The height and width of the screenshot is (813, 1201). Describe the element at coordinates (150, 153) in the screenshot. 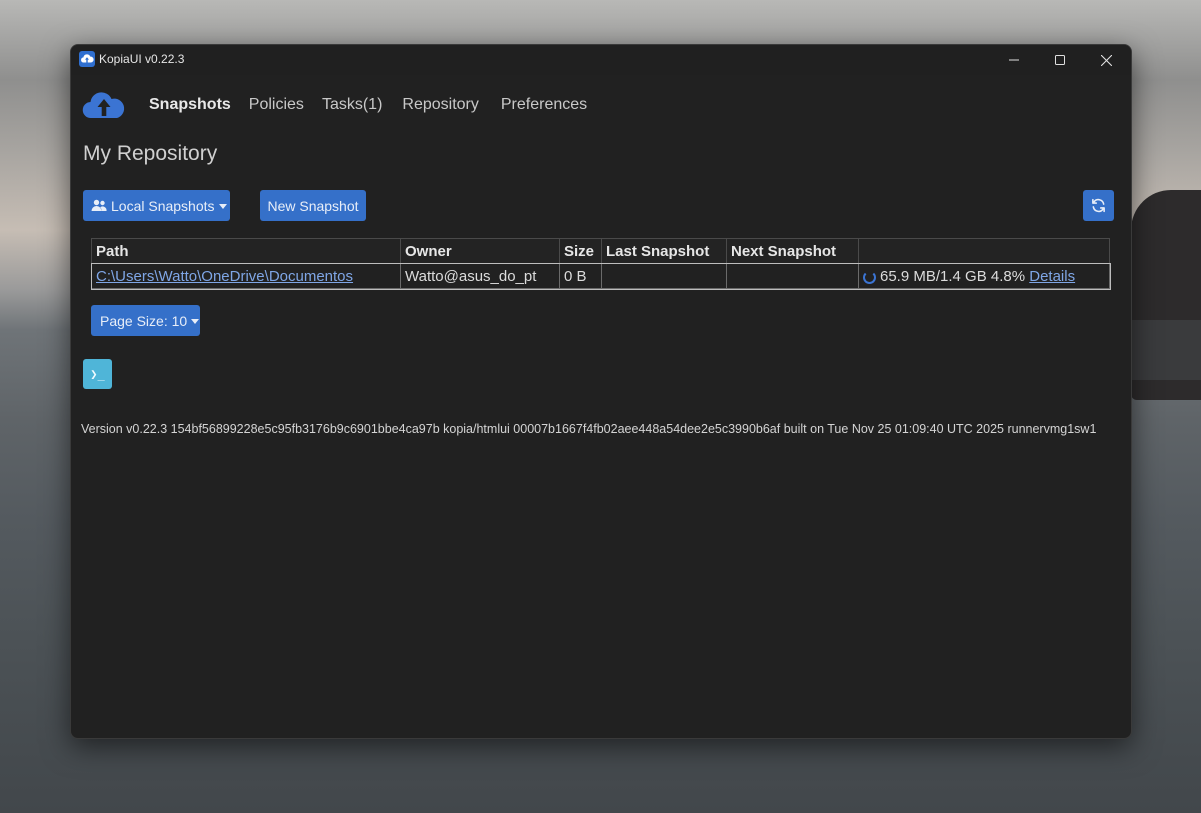

I see `page-title: My Repository` at that location.